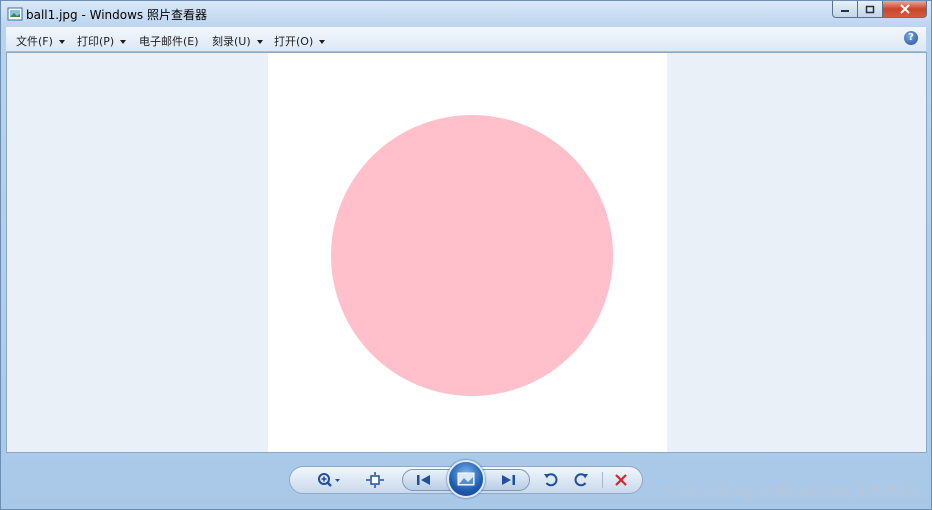 Image resolution: width=932 pixels, height=510 pixels. I want to click on menu-bar: 文件(F) 打印(P) 电子邮件(E) 刻录(U) 打开(O) ?, so click(466, 39).